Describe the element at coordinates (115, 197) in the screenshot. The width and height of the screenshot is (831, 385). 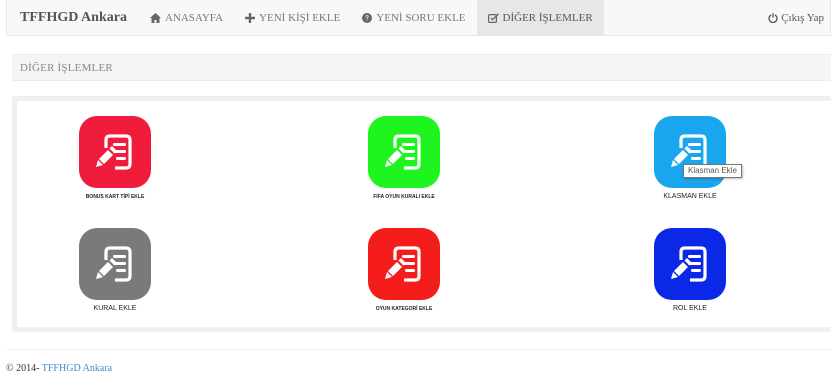
I see `tile-label: BONUS KART TİPİ EKLE` at that location.